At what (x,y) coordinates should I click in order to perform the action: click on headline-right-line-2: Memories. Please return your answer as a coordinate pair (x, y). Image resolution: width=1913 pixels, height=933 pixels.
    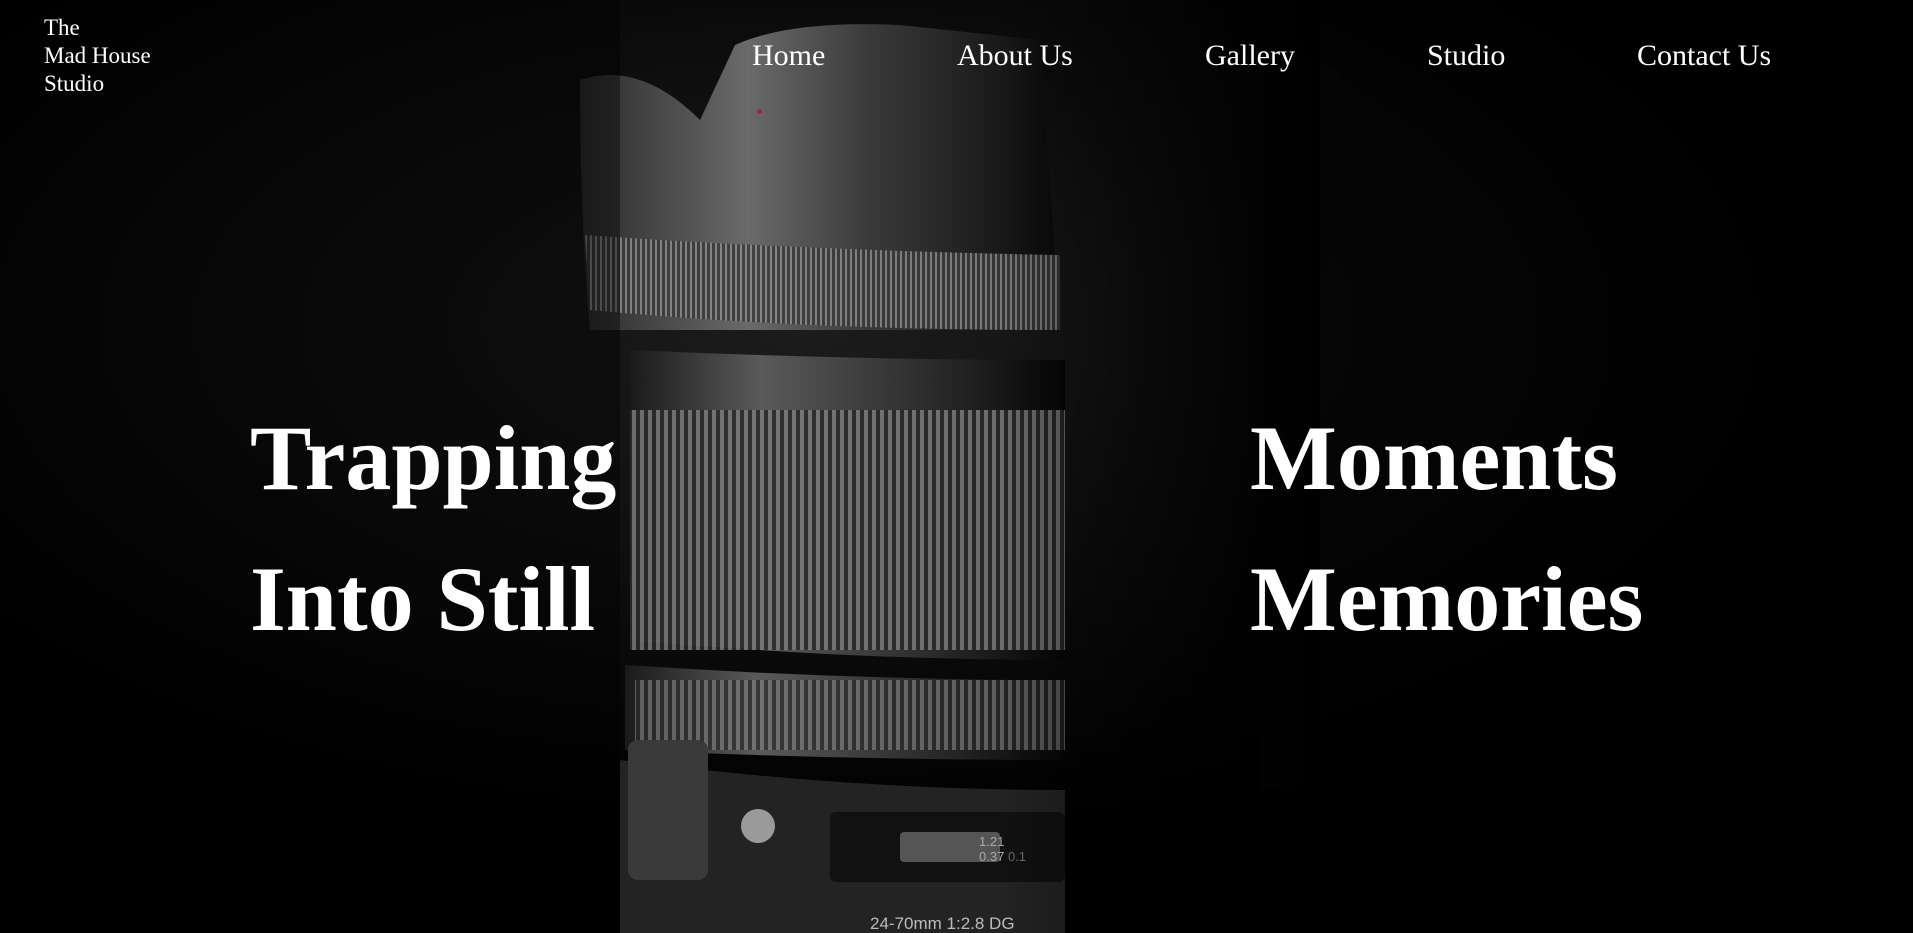
    Looking at the image, I should click on (1447, 599).